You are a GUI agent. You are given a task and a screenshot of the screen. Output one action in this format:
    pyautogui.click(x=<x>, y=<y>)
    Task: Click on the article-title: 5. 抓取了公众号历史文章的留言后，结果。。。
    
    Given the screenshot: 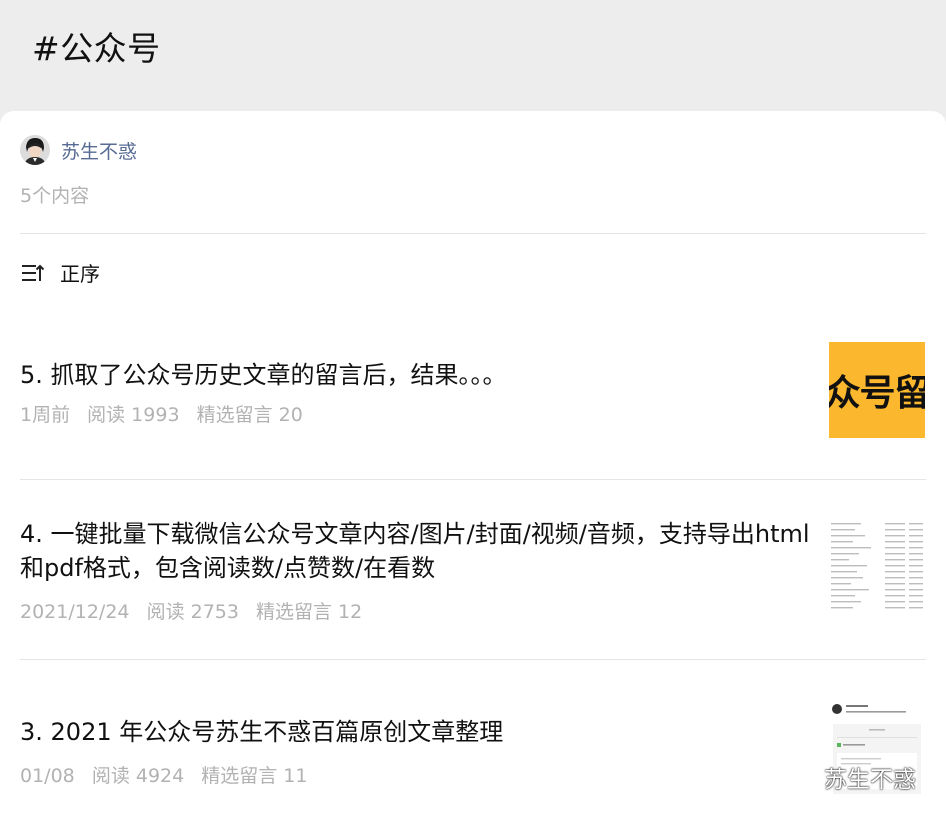 What is the action you would take?
    pyautogui.click(x=415, y=375)
    